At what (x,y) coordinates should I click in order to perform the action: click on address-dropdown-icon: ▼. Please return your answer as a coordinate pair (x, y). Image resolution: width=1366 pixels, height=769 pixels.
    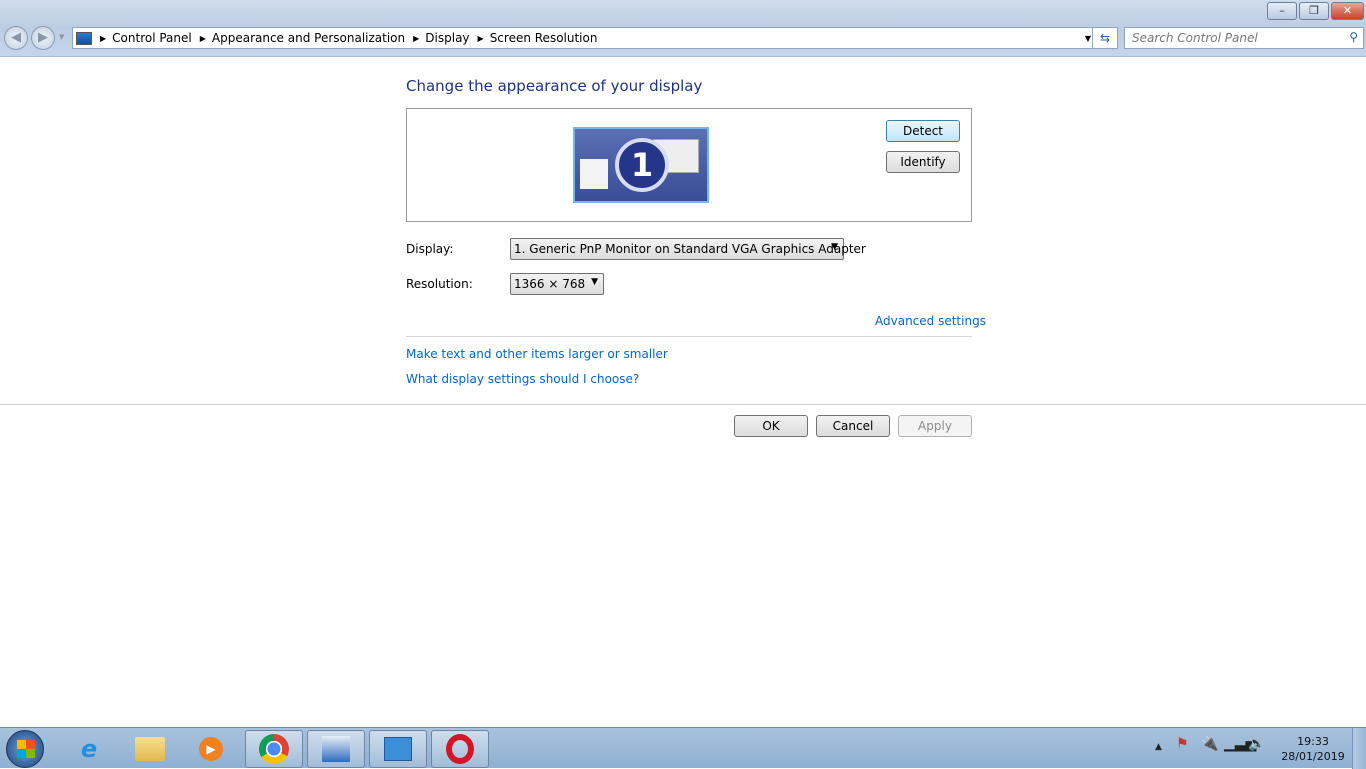
    Looking at the image, I should click on (1088, 38).